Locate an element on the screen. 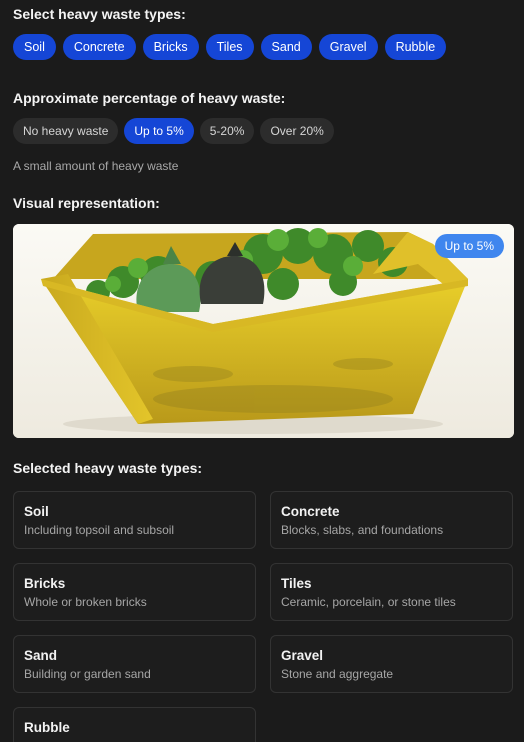  selected-card-concrete: Concrete Blocks, slabs, and foundations is located at coordinates (391, 520).